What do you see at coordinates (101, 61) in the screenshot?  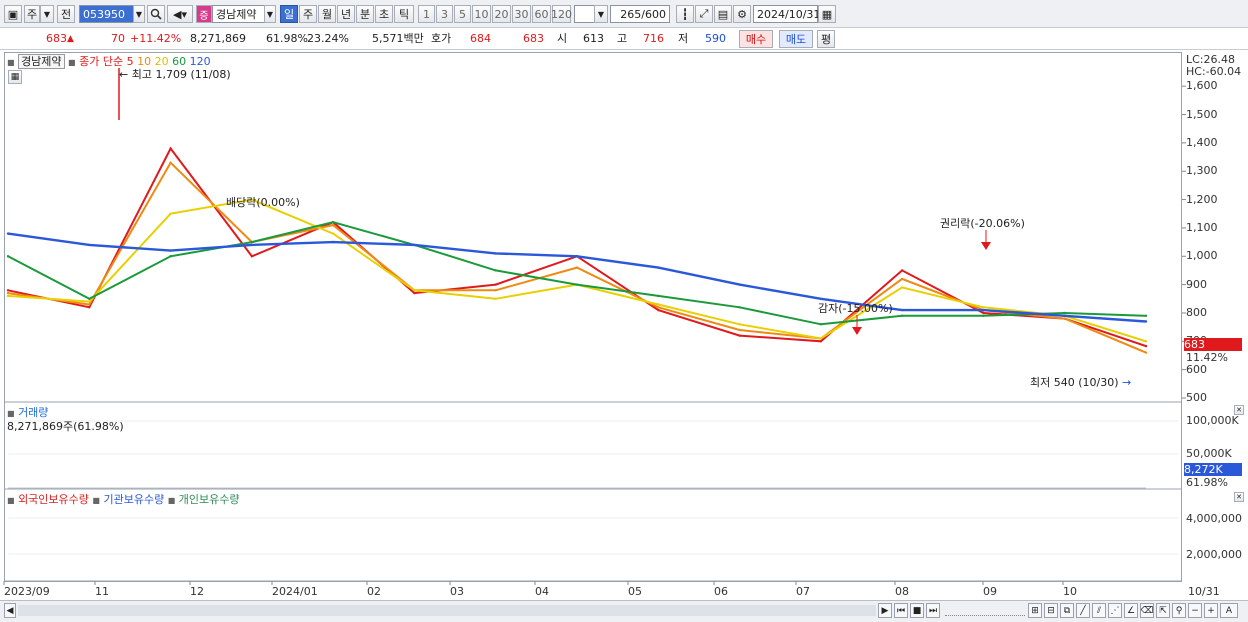 I see `legend-type: 종가 단순` at bounding box center [101, 61].